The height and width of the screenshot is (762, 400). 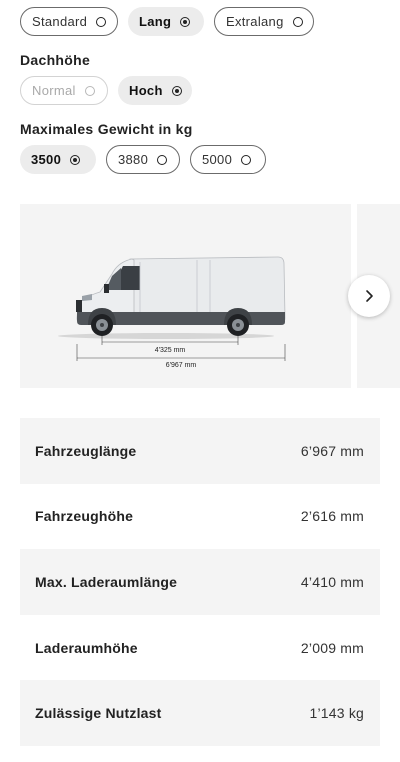 What do you see at coordinates (200, 451) in the screenshot?
I see `spec-row: Fahrzeuglänge 6’967 mm` at bounding box center [200, 451].